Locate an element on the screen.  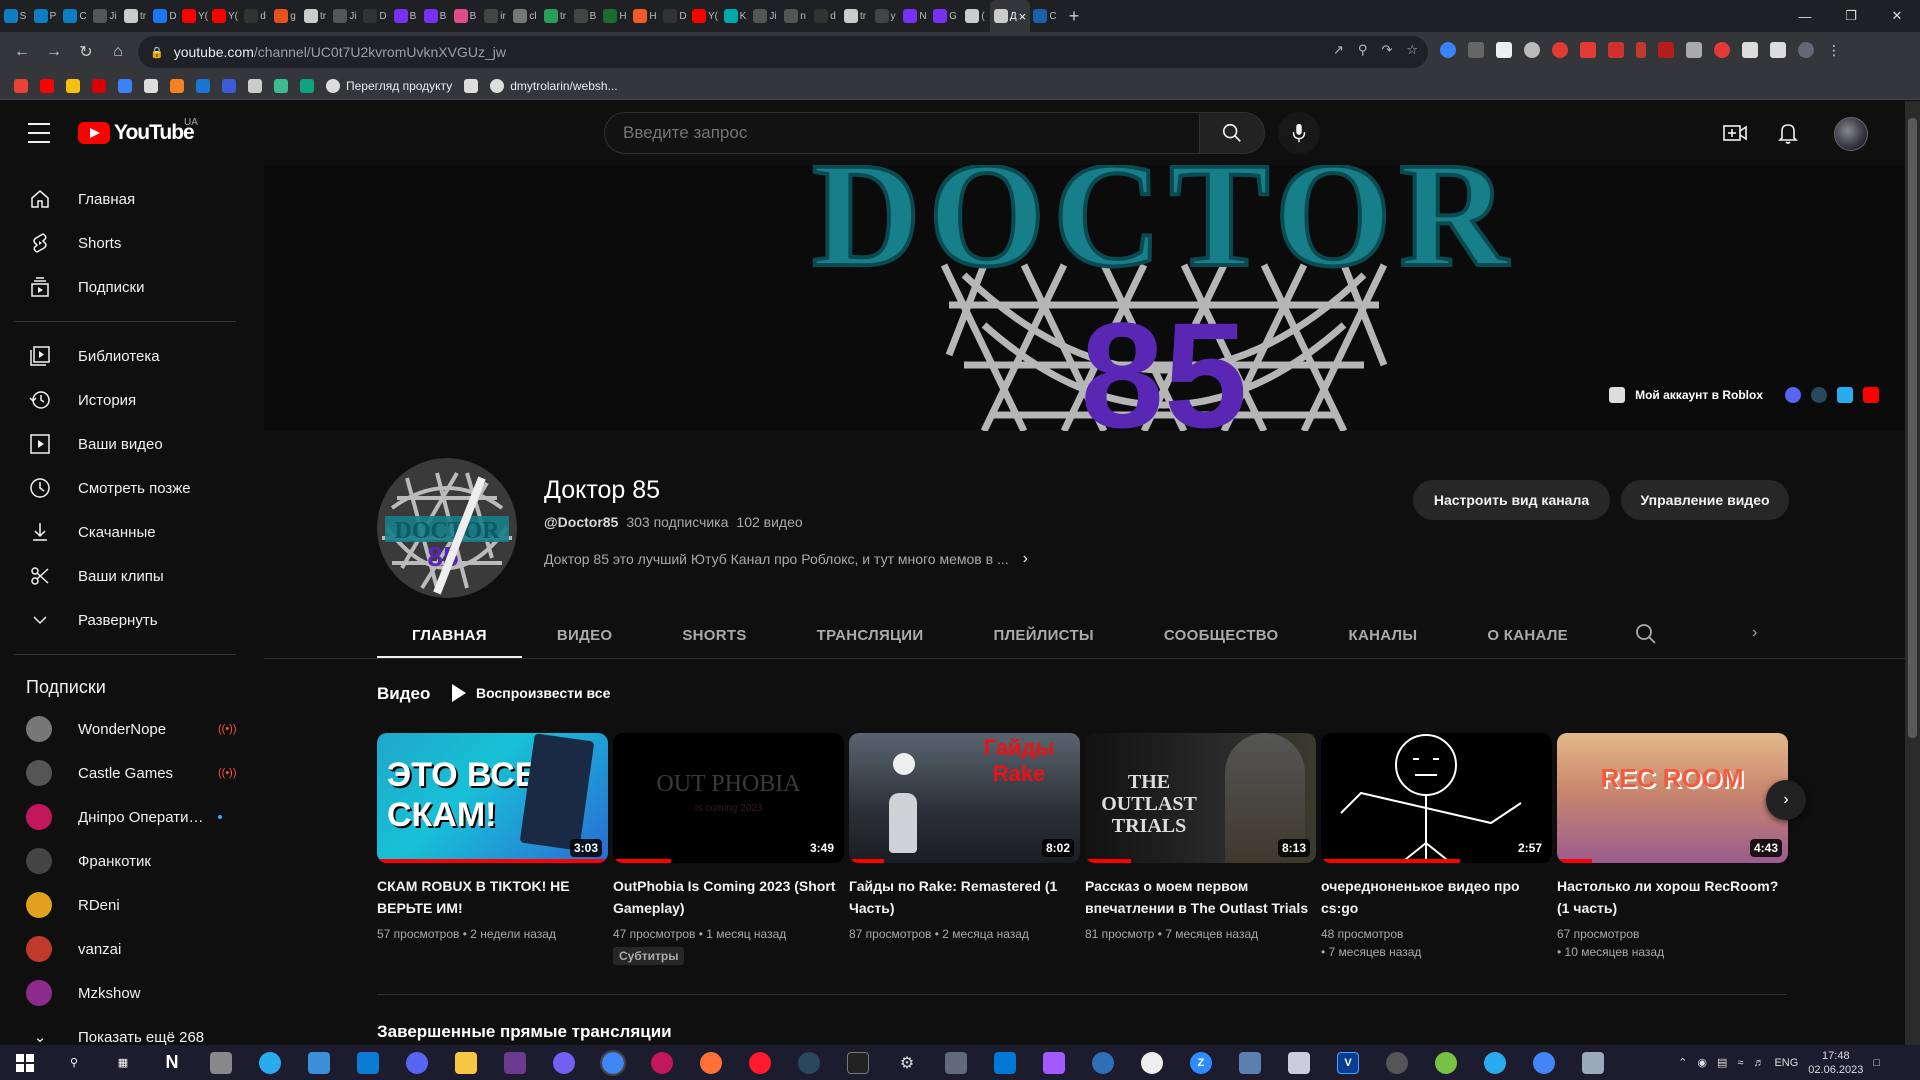
sidebar-item: Скачанные is located at coordinates (125, 532).